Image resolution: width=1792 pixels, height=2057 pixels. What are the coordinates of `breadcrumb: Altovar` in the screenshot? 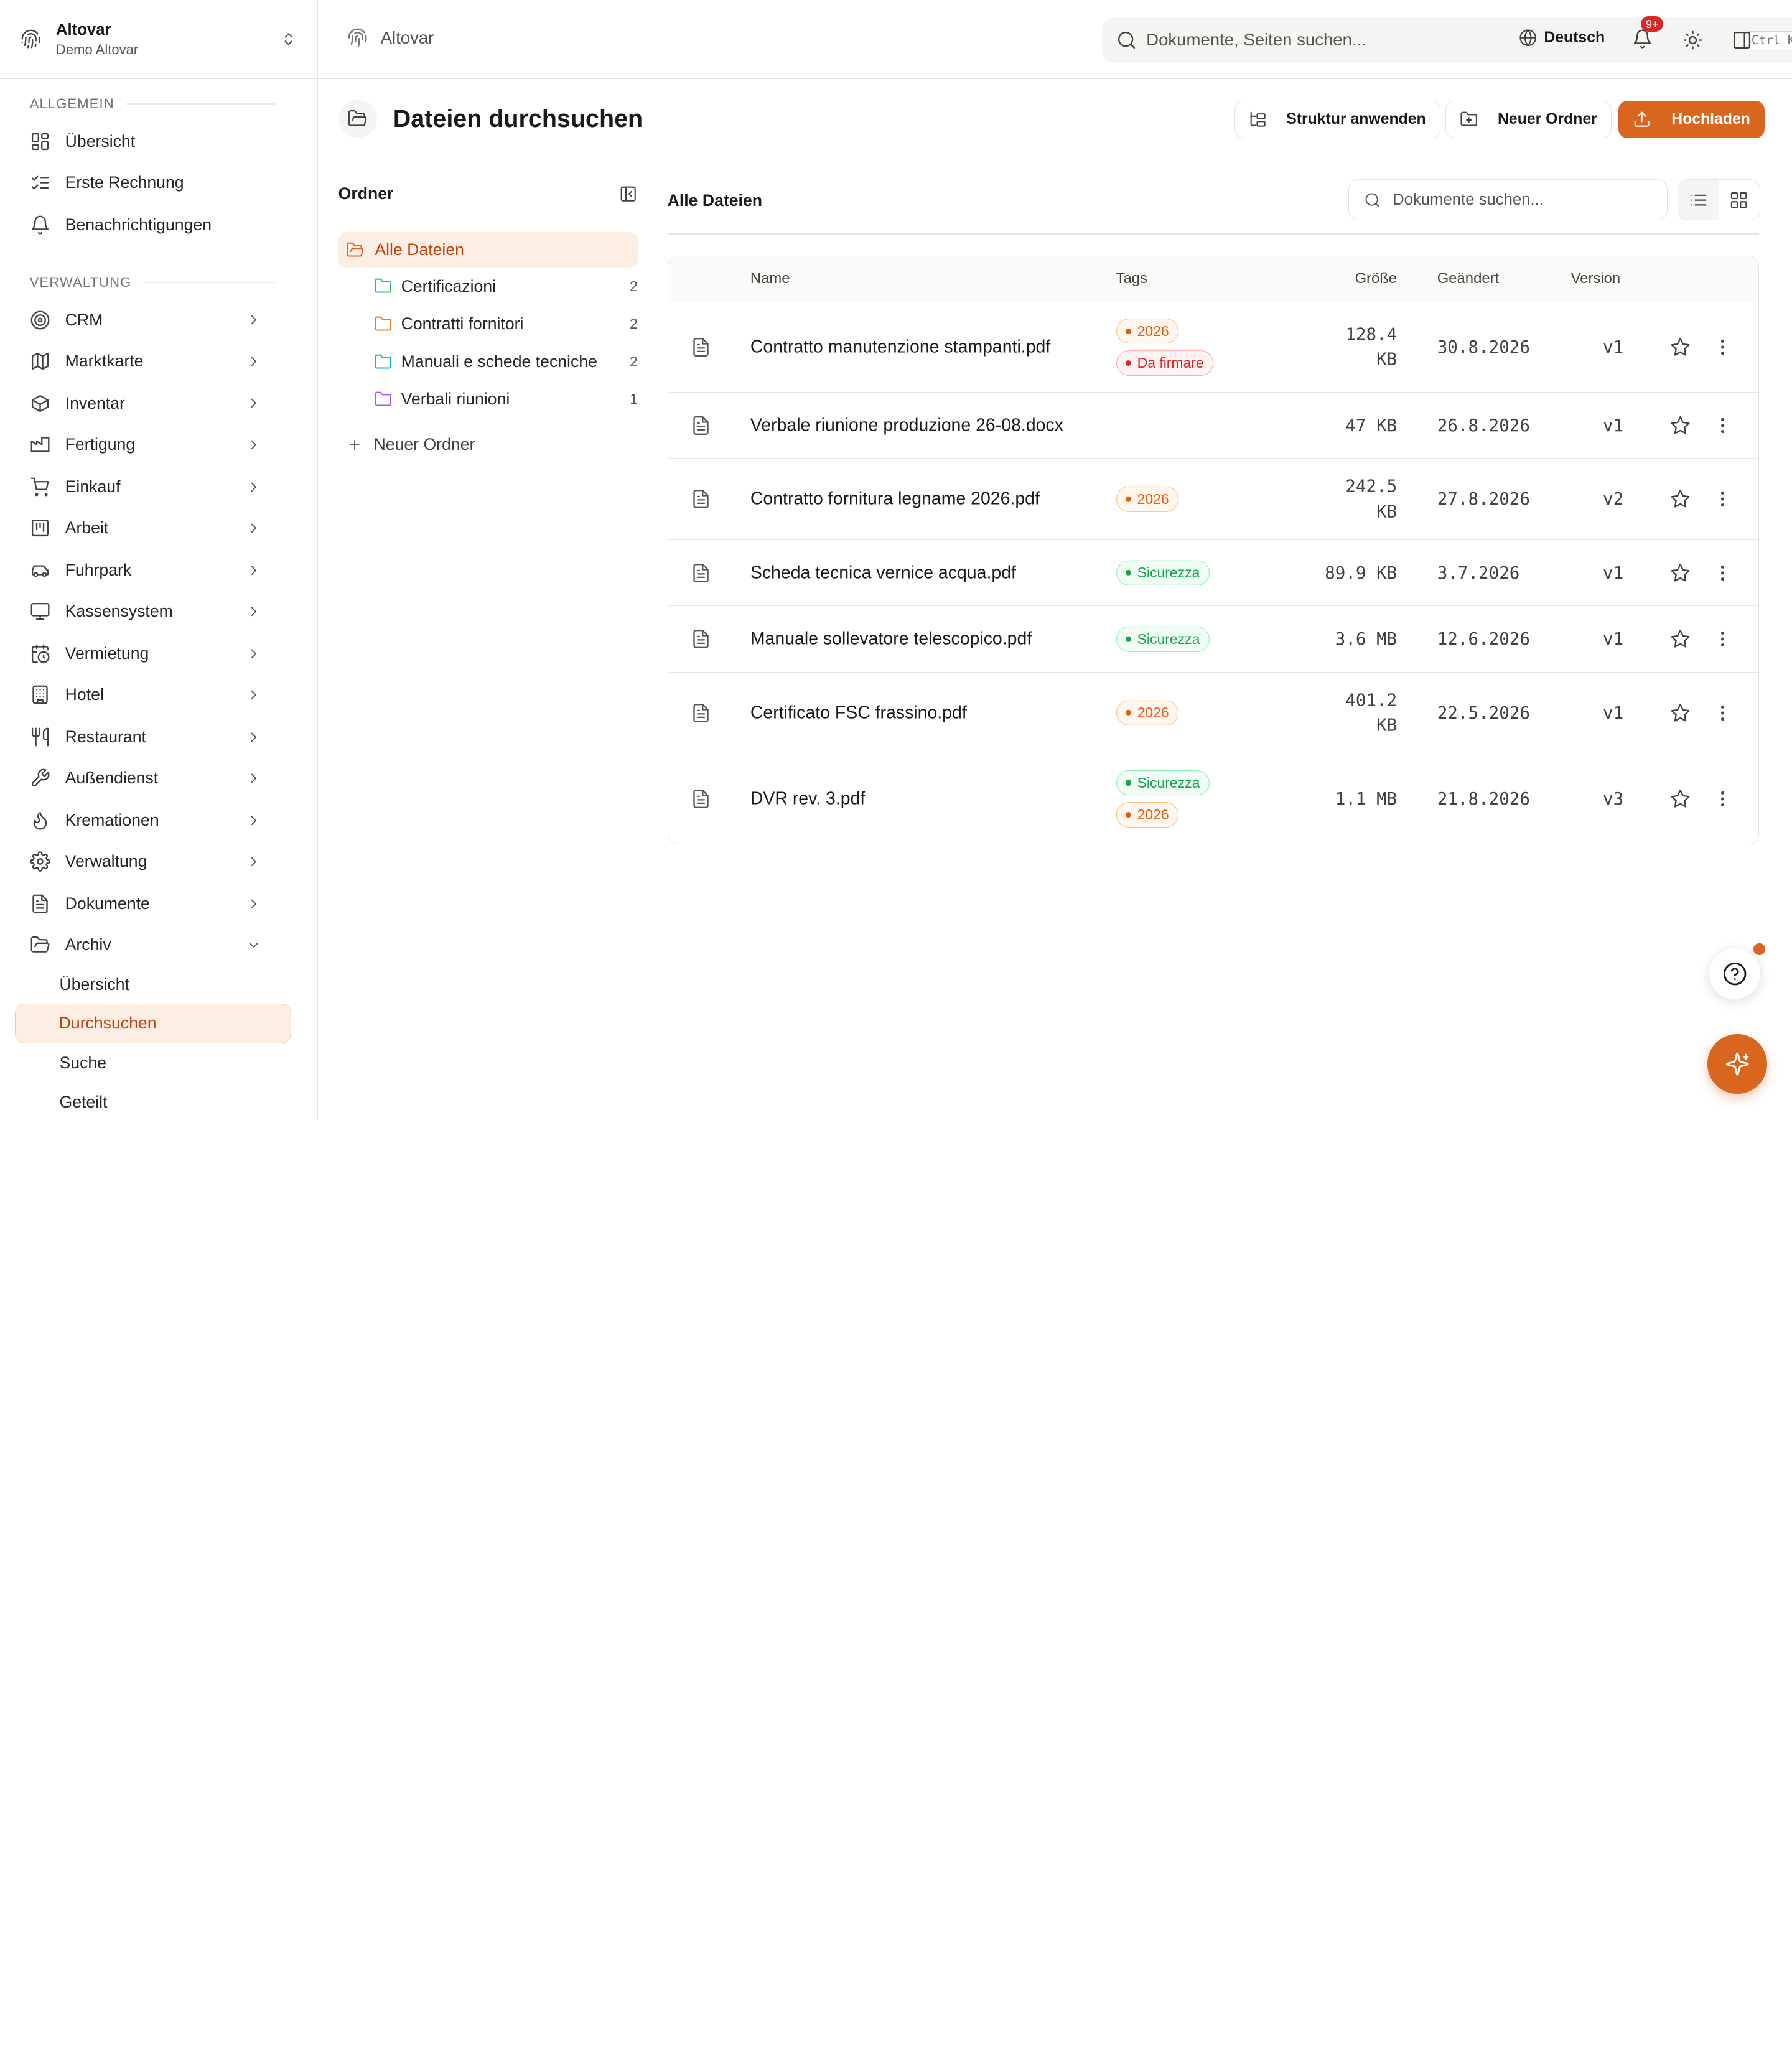 It's located at (391, 37).